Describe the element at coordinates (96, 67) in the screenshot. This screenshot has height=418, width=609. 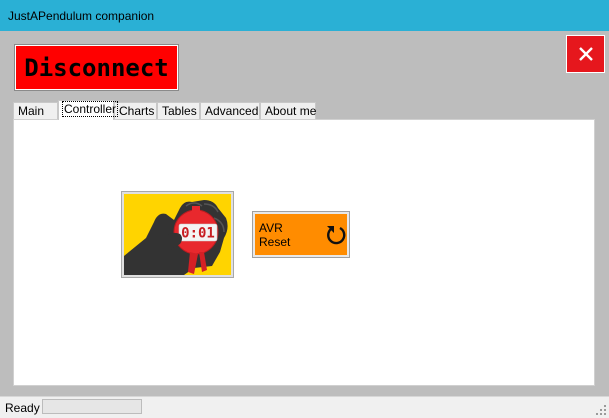
I see `disconnect-button: Disconnect` at that location.